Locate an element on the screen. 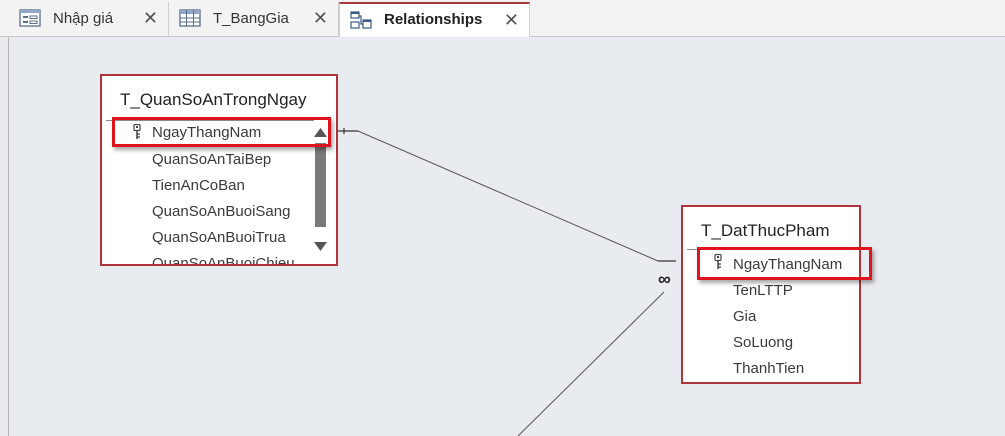 The width and height of the screenshot is (1005, 436). field-thanhtien: ThanhTien is located at coordinates (768, 368).